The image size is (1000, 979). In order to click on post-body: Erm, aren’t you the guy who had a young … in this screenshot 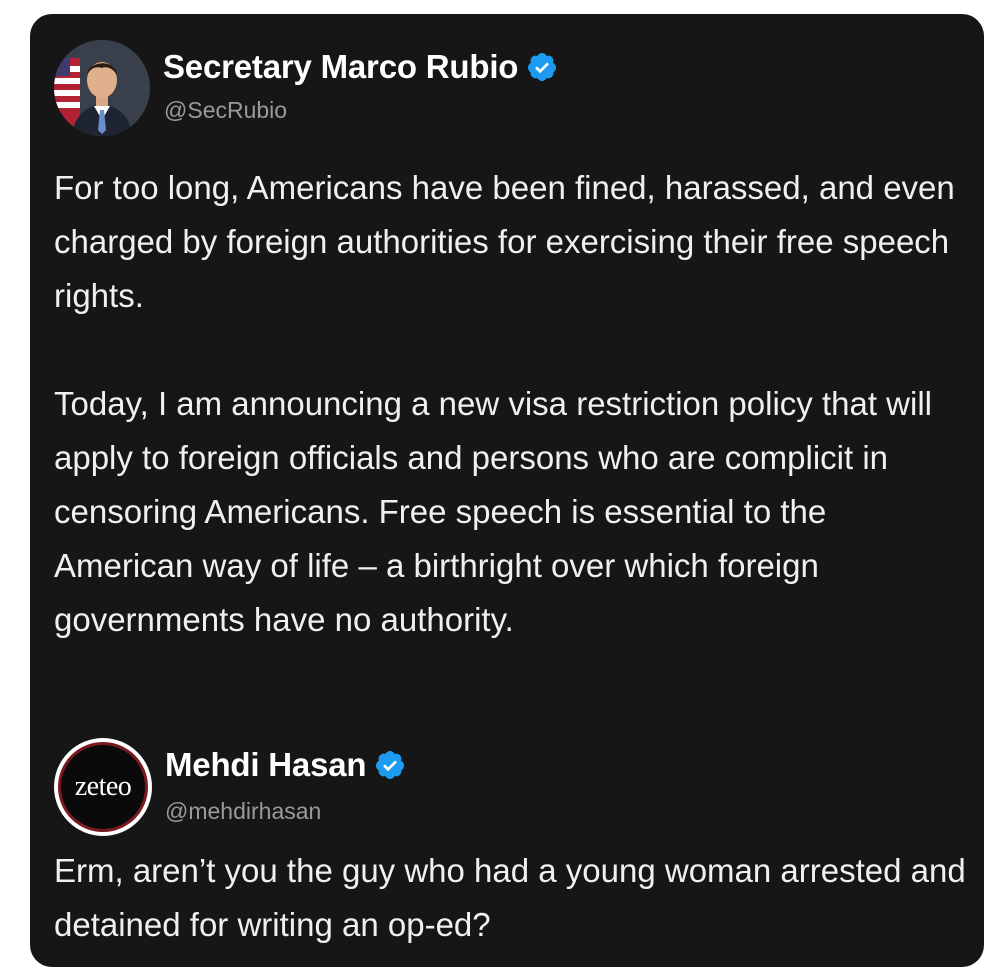, I will do `click(510, 898)`.